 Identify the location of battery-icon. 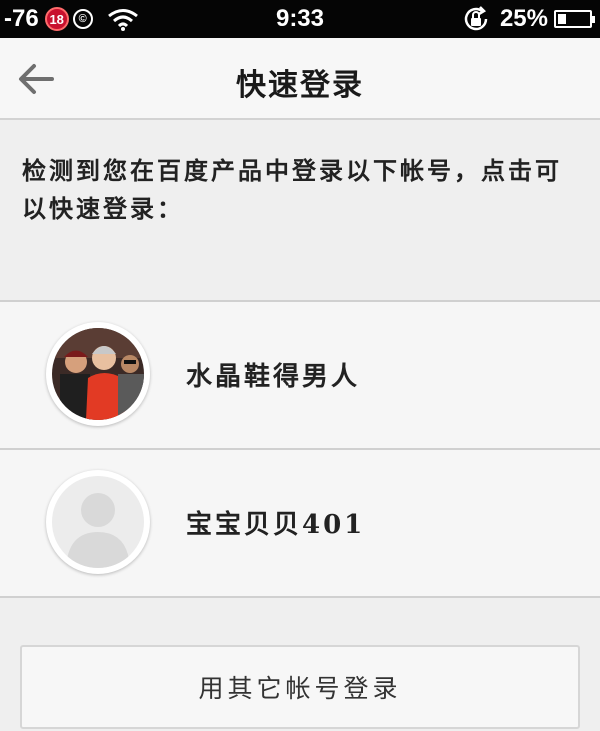
(574, 19).